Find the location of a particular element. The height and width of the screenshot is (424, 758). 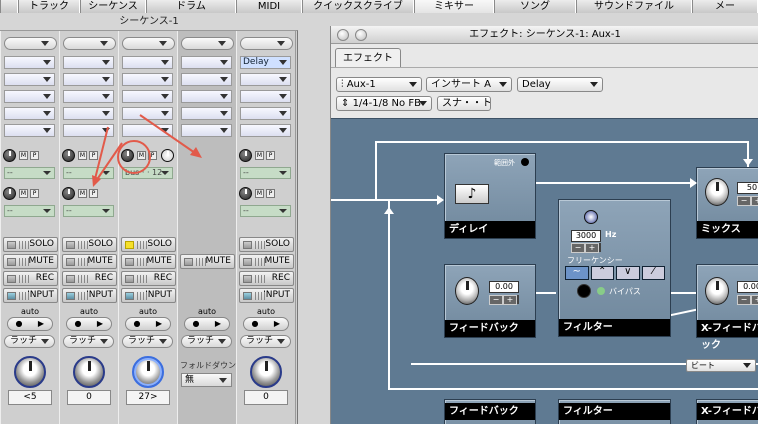

x-feedback-module-2: X-フィードバッ is located at coordinates (727, 411).